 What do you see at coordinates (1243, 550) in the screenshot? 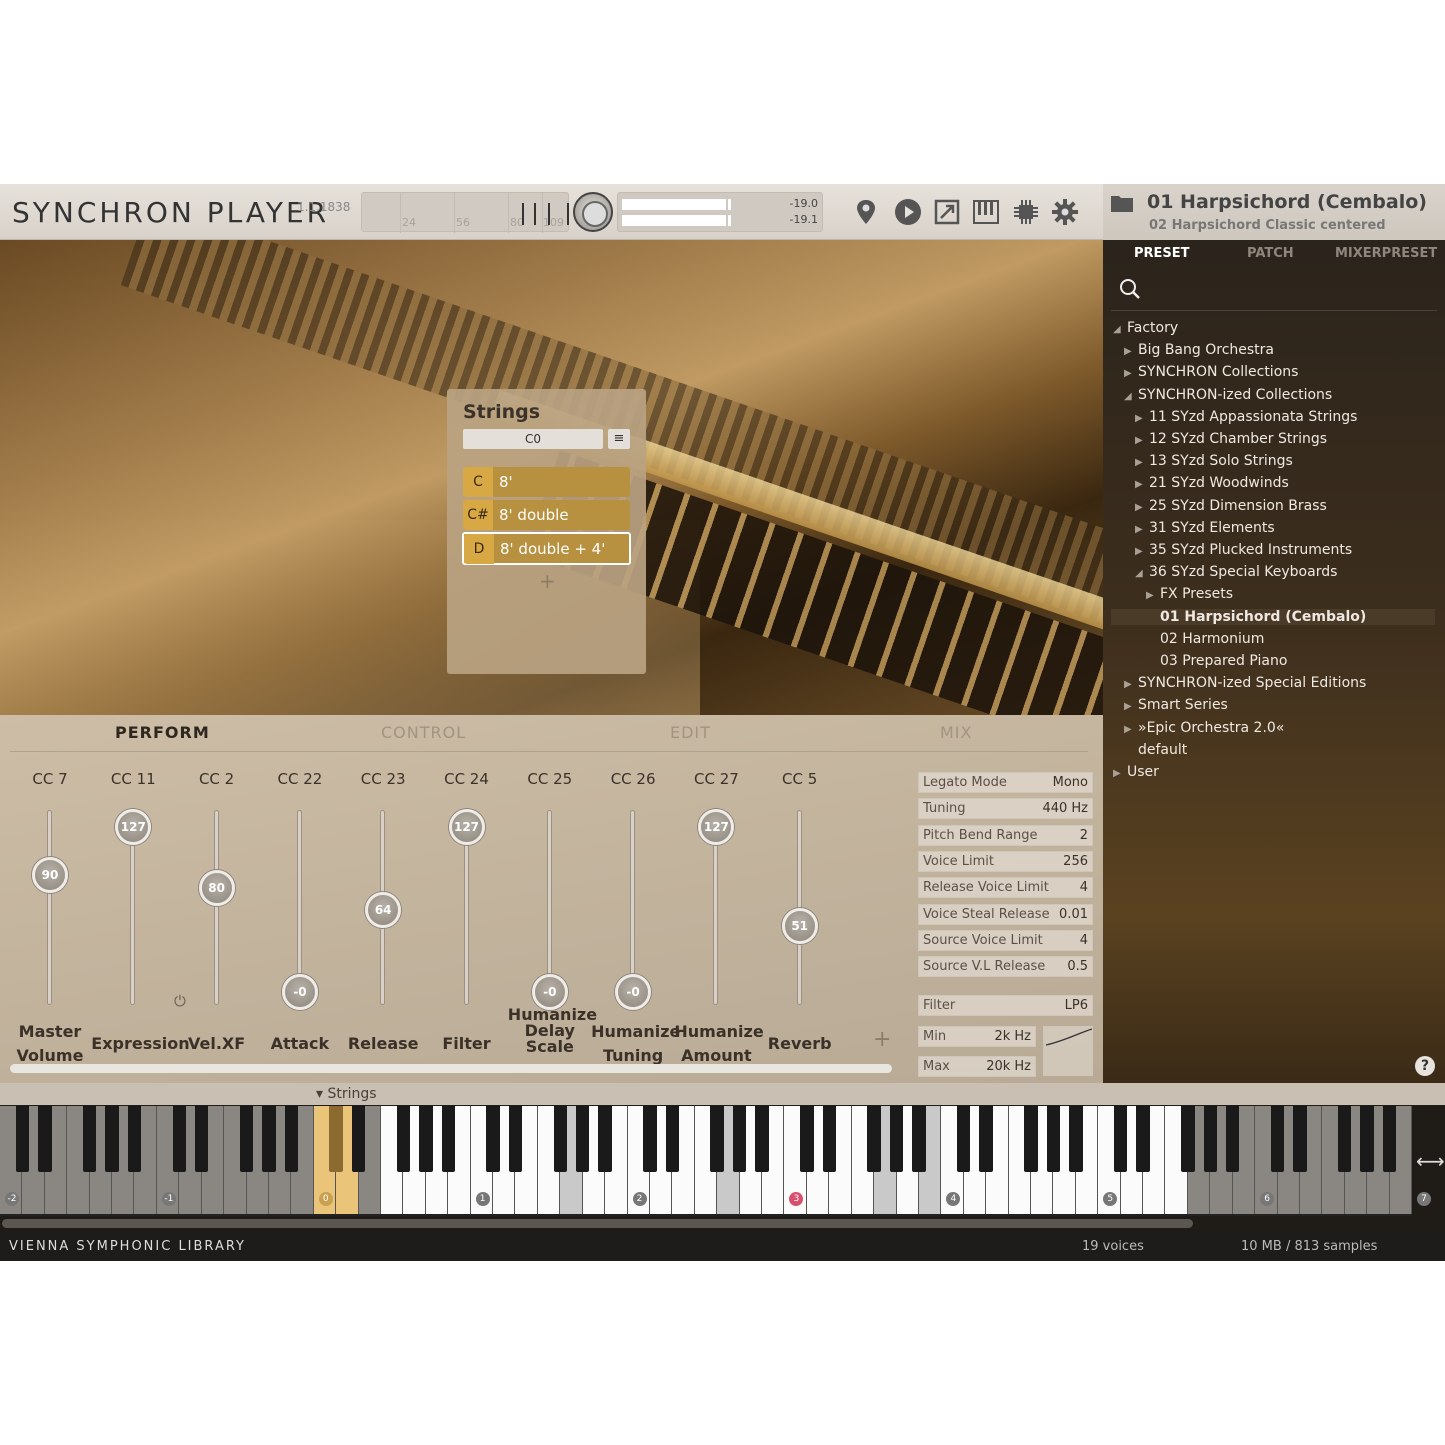
I see `tree-item: ▶ 35 SYzd Plucked Instruments` at bounding box center [1243, 550].